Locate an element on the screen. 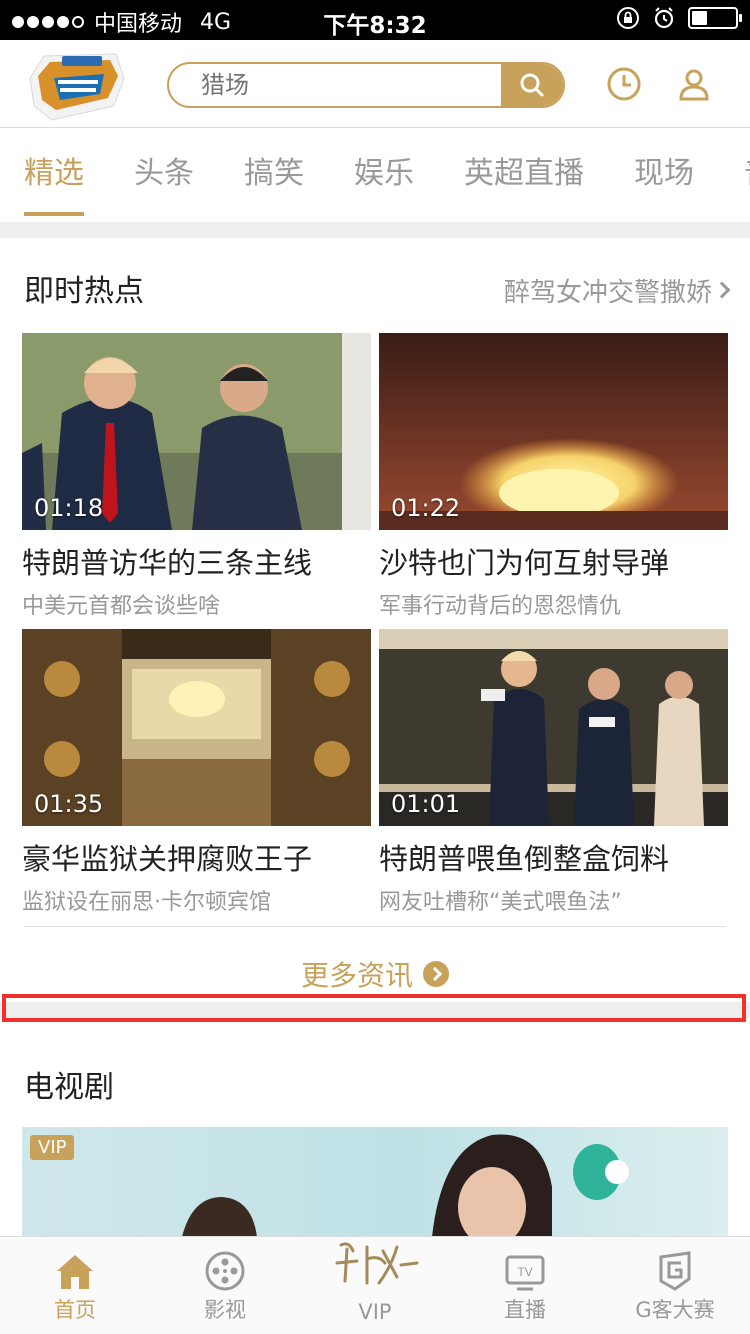 The height and width of the screenshot is (1334, 750). video-subtitle: 监狱设在丽思·卡尔顿宾馆 is located at coordinates (146, 902).